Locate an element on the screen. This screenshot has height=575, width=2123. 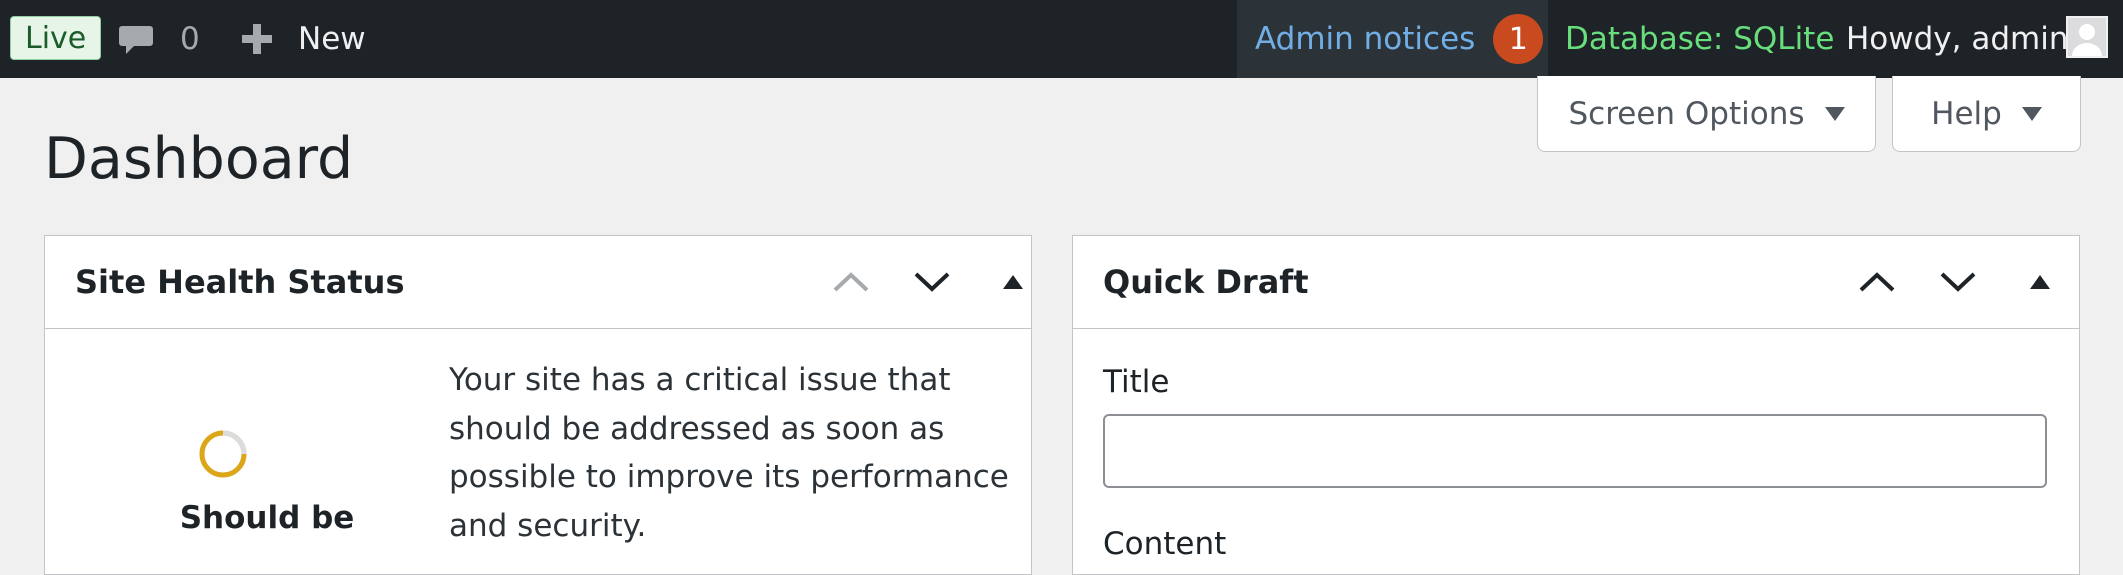
new-label: New is located at coordinates (332, 39).